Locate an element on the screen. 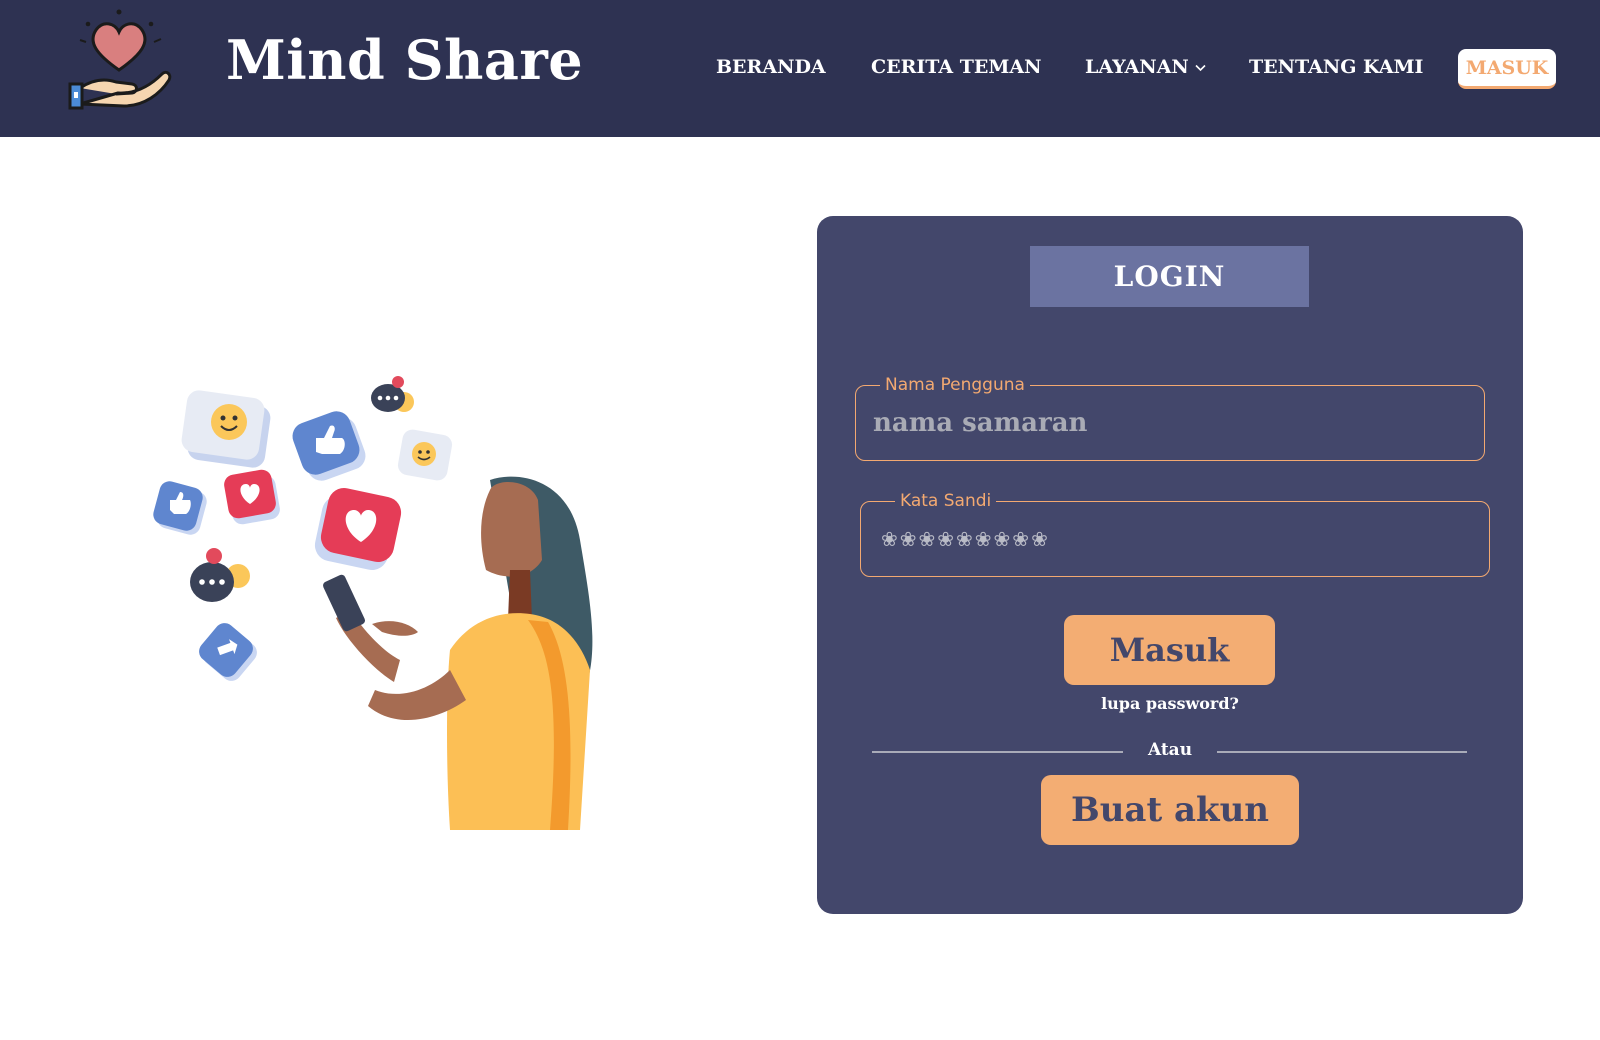 This screenshot has width=1600, height=1040. username-input is located at coordinates (1170, 423).